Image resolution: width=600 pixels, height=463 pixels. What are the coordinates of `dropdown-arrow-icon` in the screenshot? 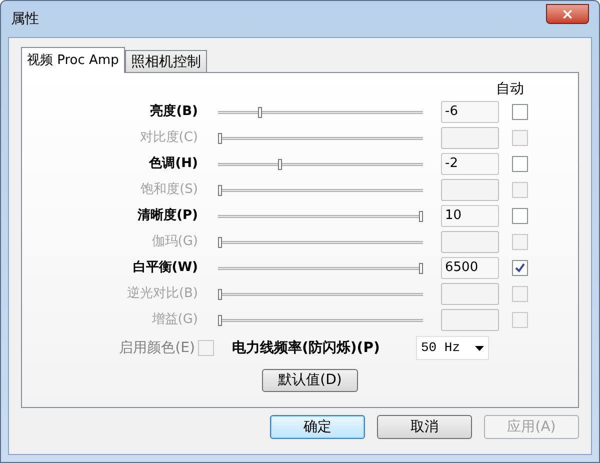 It's located at (479, 348).